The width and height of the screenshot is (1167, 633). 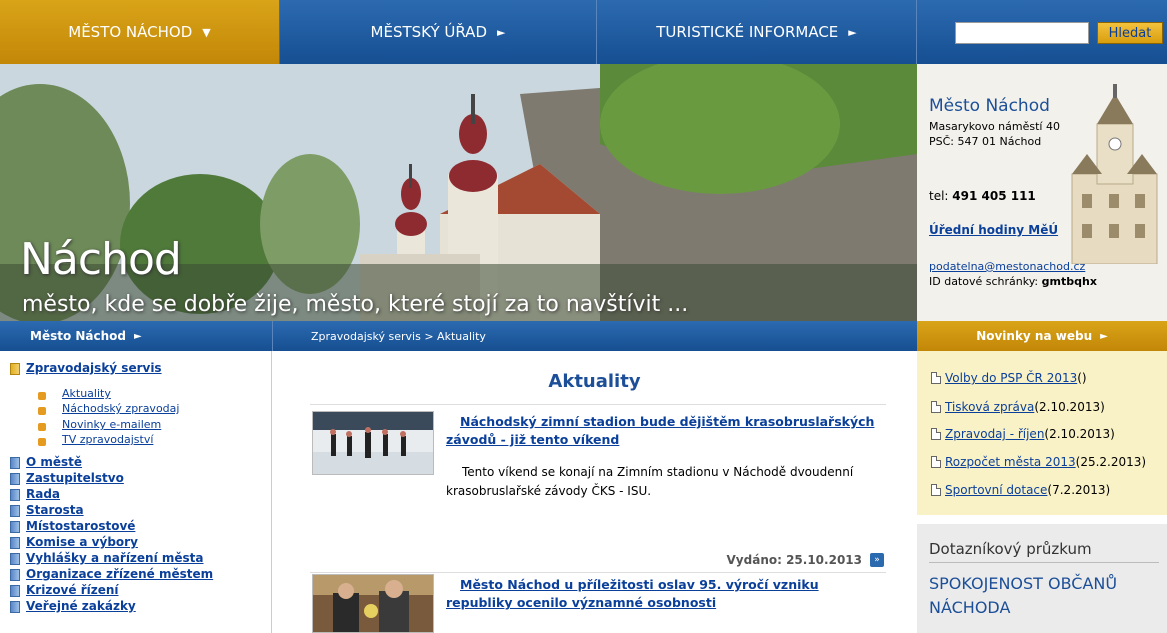 I want to click on folder-icon, so click(x=15, y=369).